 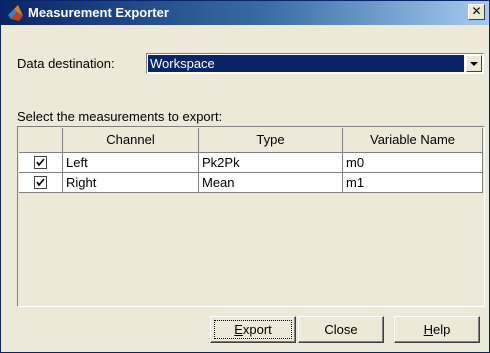 I want to click on type-cell: Mean, so click(x=271, y=183).